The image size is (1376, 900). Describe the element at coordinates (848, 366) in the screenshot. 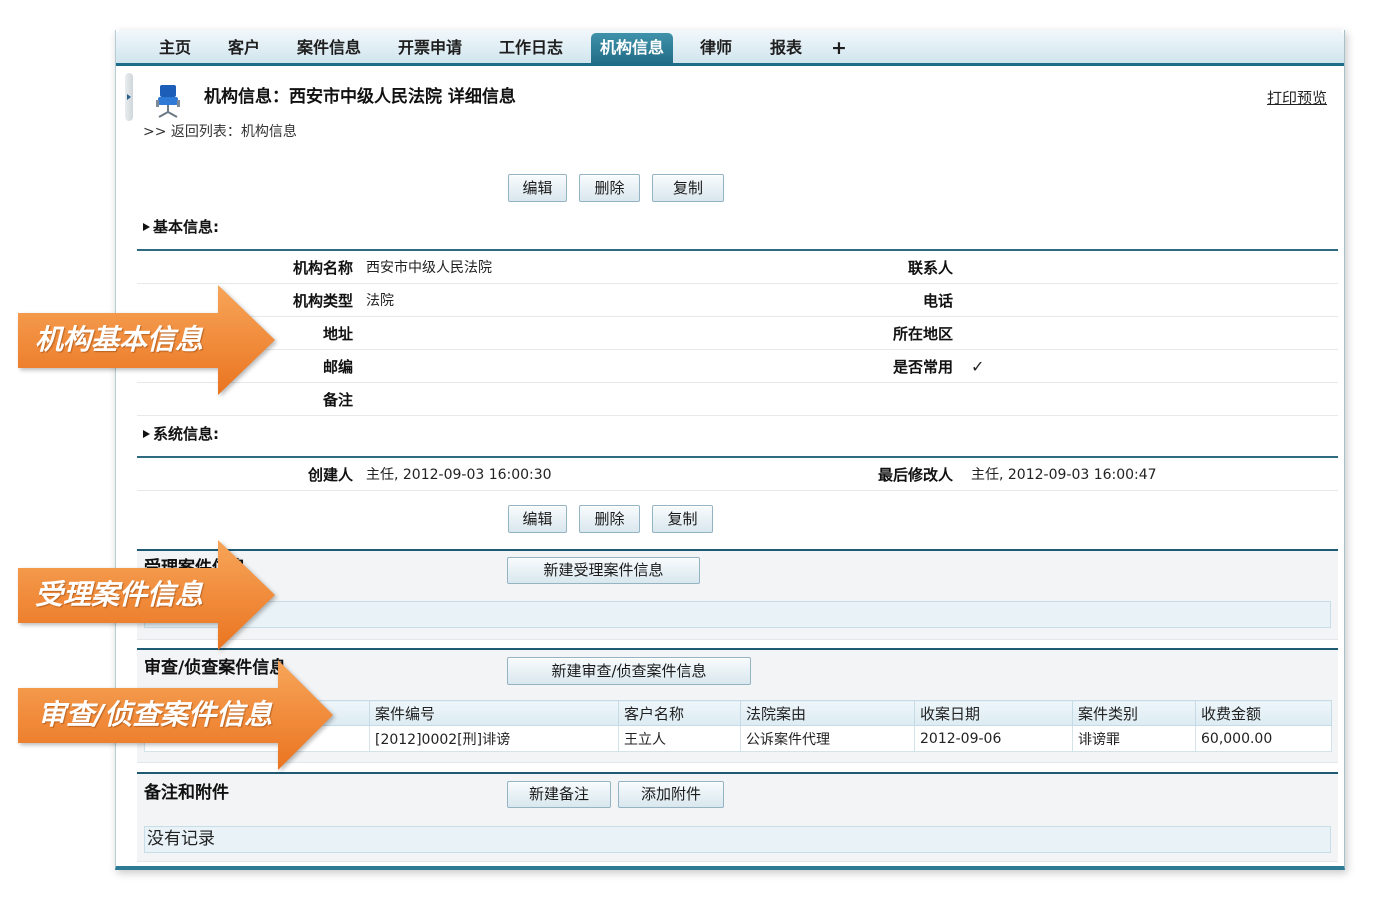

I see `field-label: 是否常用` at that location.